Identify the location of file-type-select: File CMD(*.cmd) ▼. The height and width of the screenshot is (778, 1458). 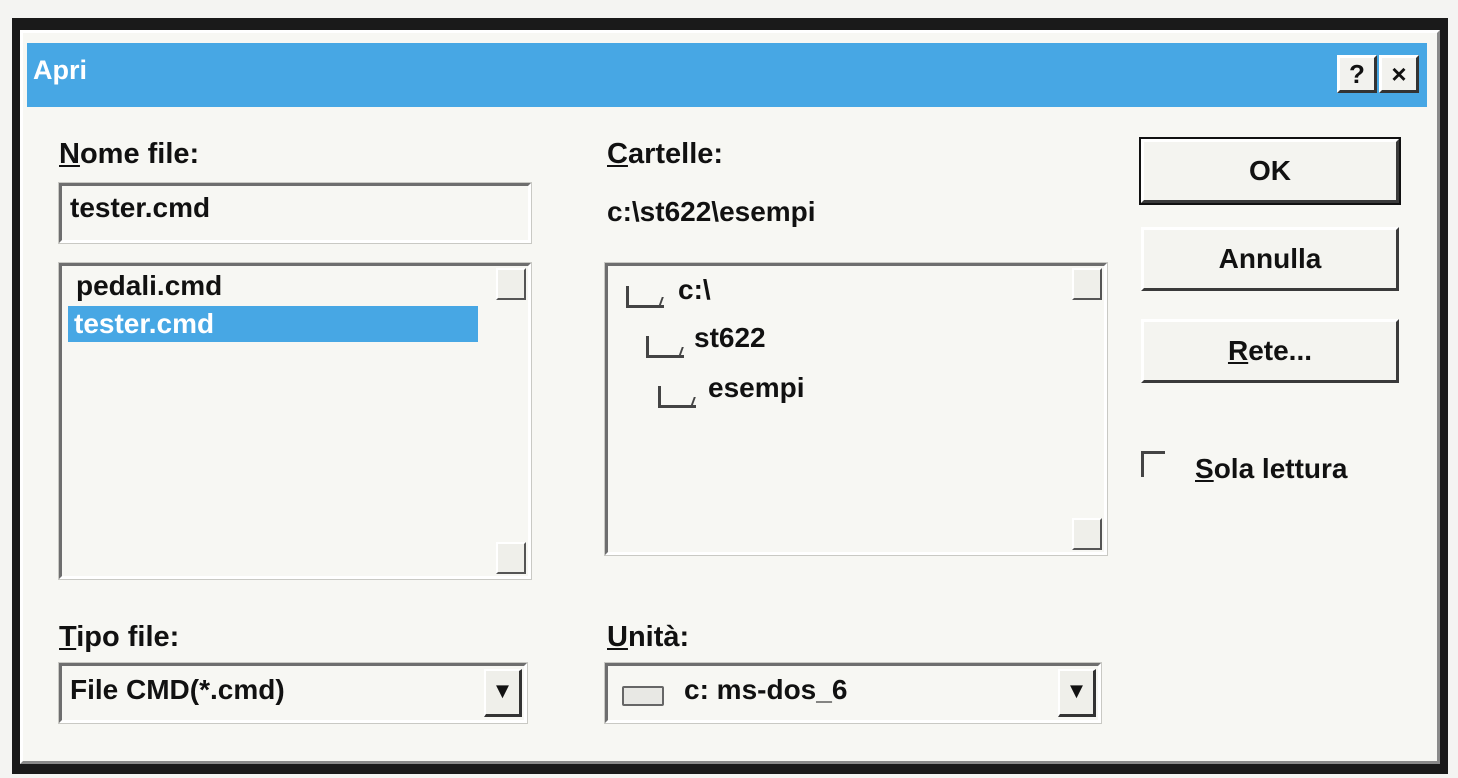
(293, 693).